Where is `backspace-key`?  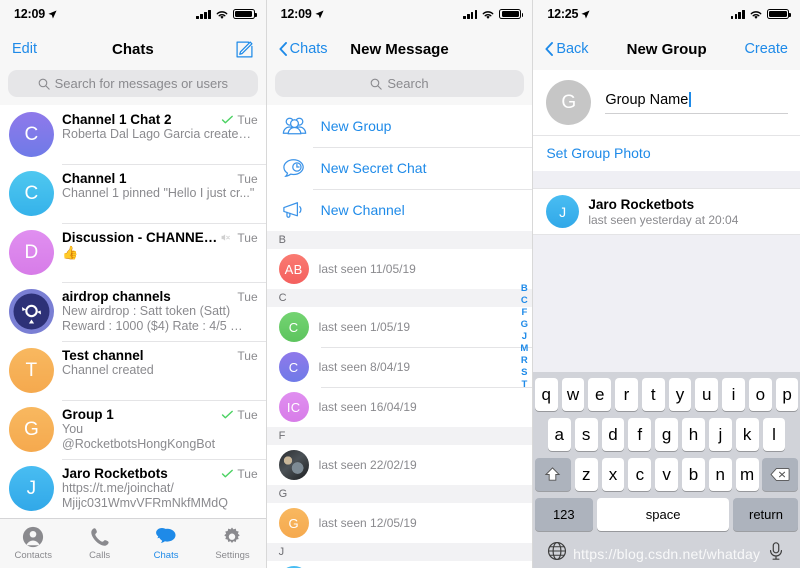
backspace-key is located at coordinates (780, 474).